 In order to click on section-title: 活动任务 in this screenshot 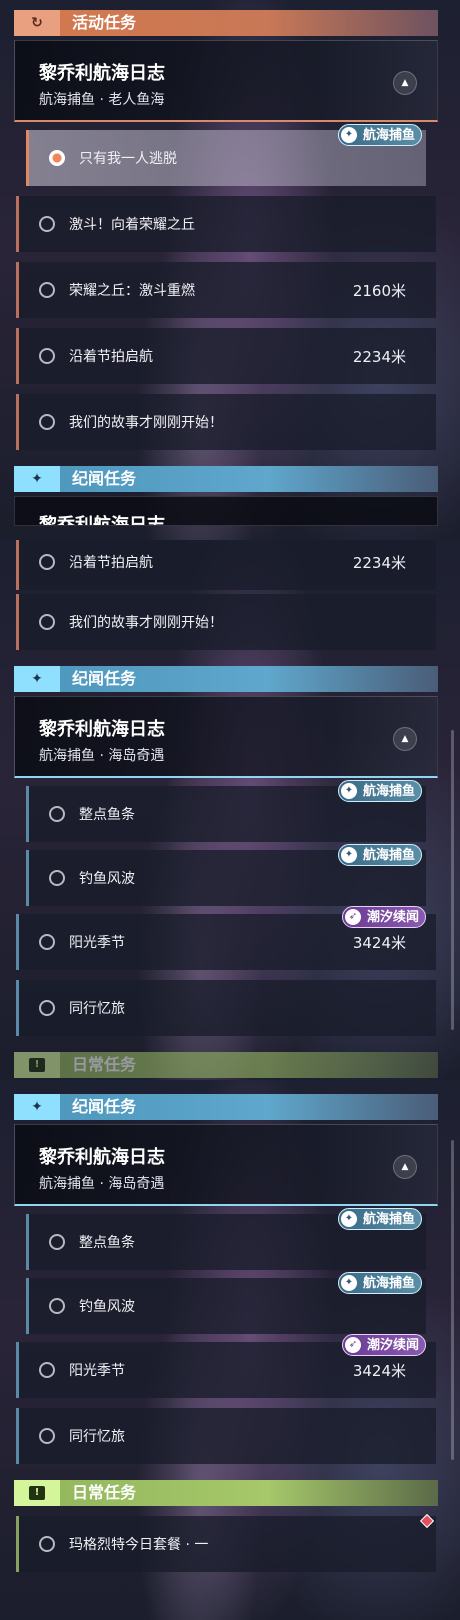, I will do `click(249, 23)`.